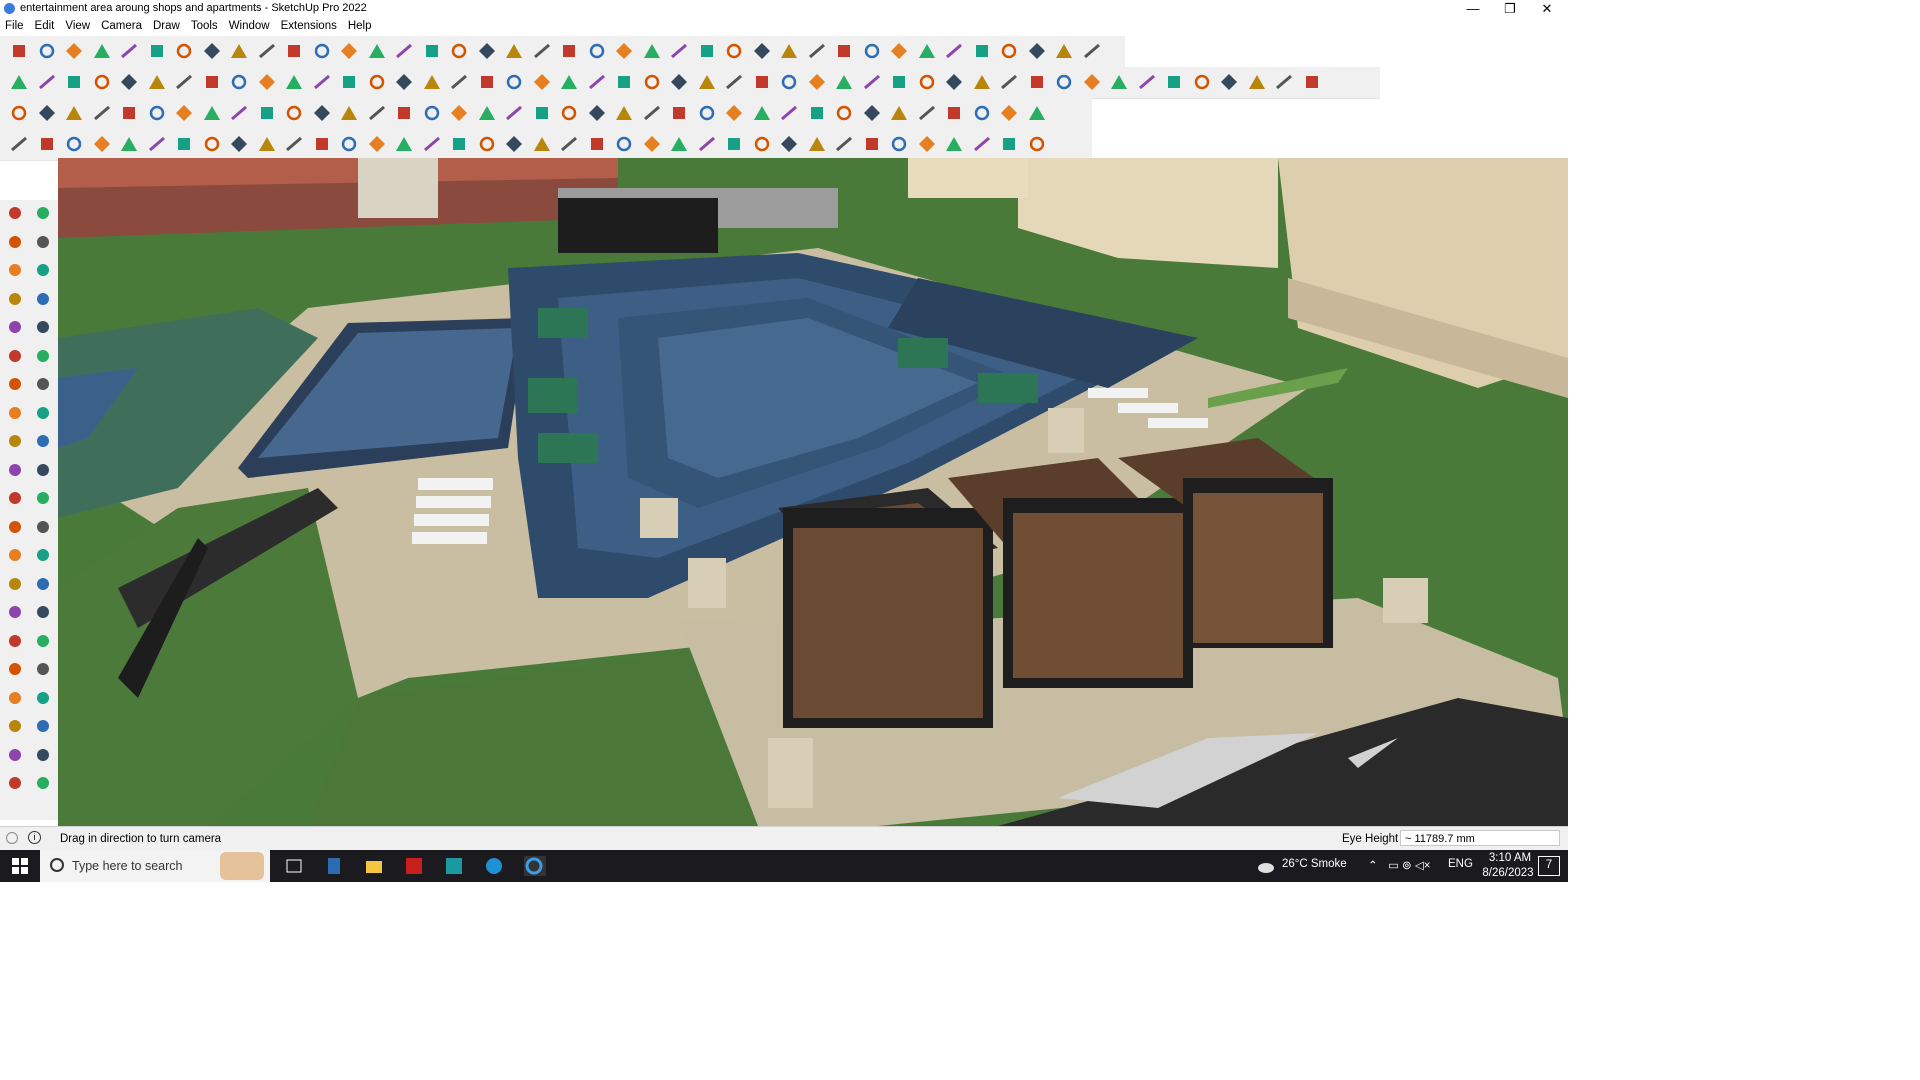 Image resolution: width=1920 pixels, height=1080 pixels. What do you see at coordinates (1460, 864) in the screenshot?
I see `language-indicator: ENG` at bounding box center [1460, 864].